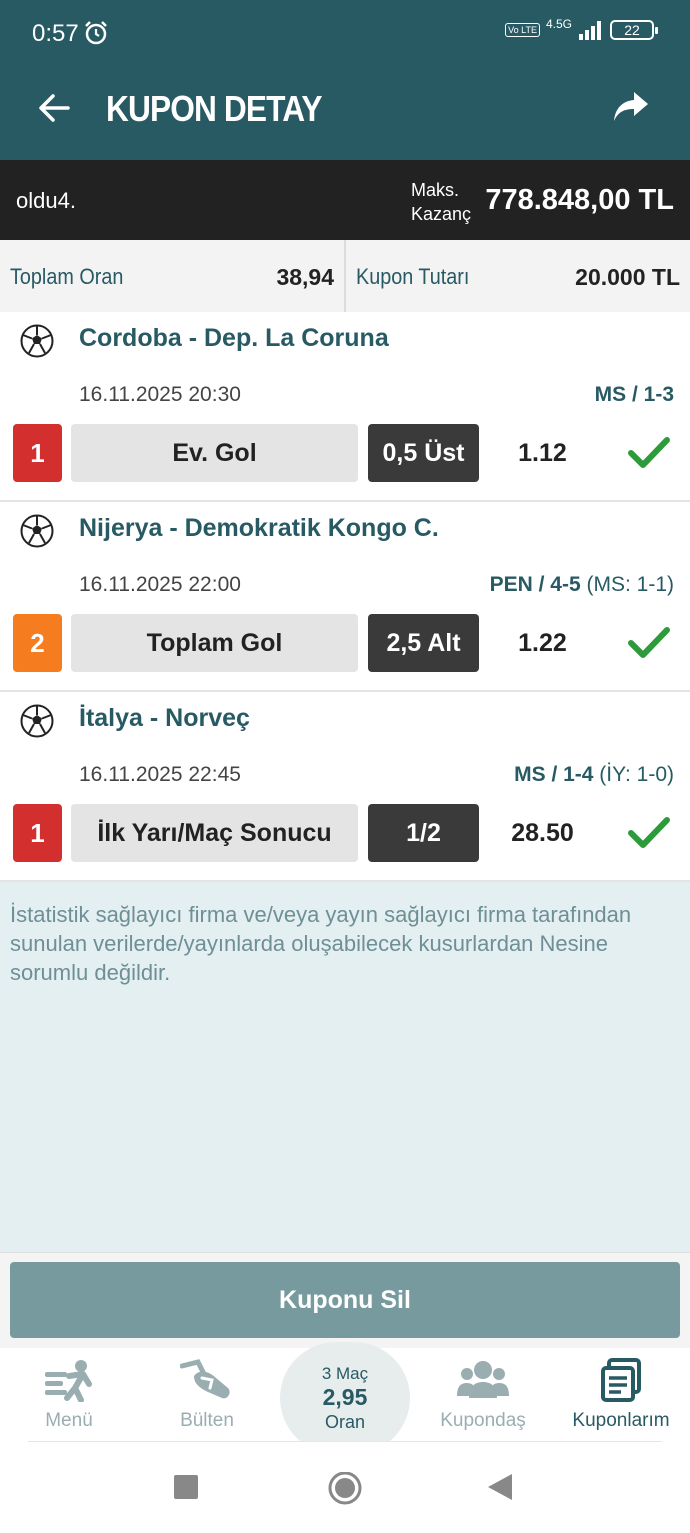  I want to click on system-nav-bar, so click(345, 1487).